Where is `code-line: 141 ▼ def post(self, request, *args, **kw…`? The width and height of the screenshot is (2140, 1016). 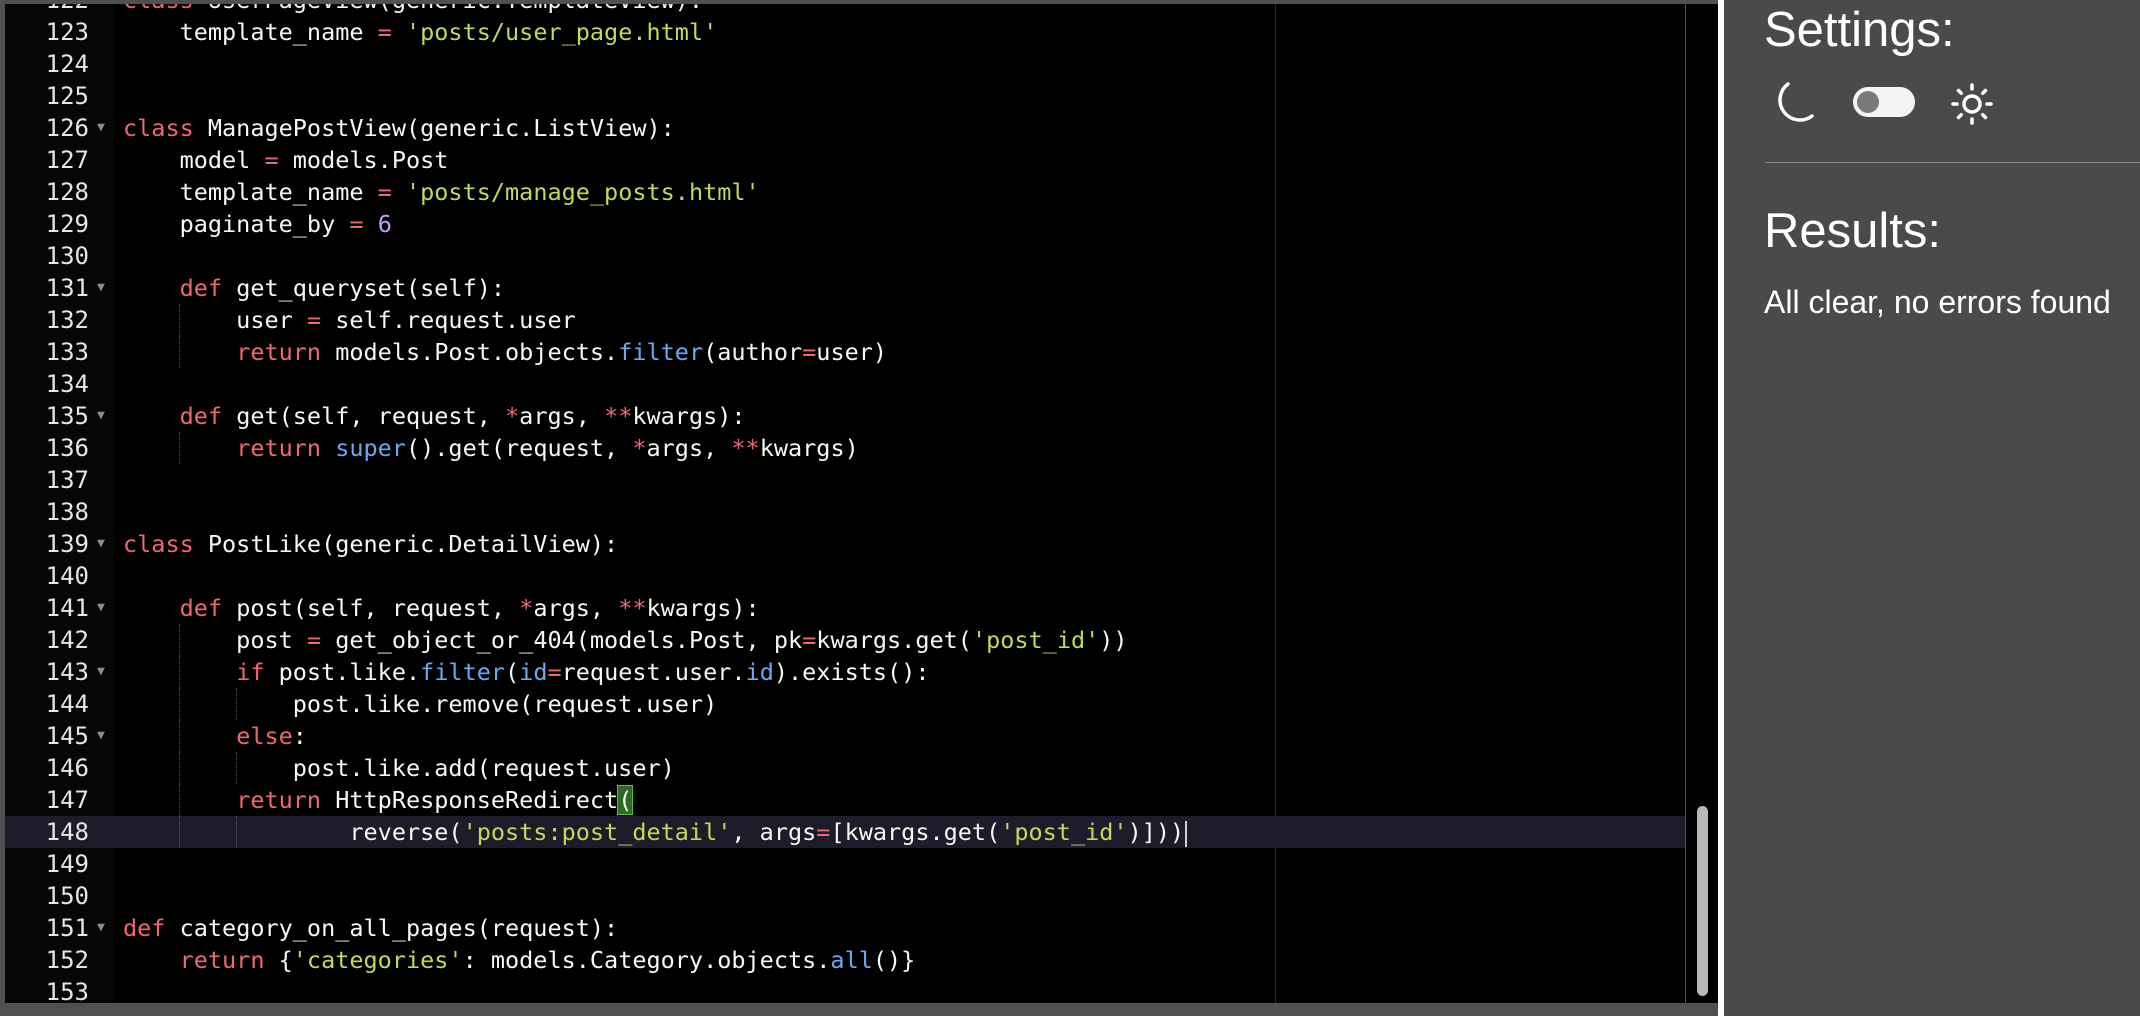 code-line: 141 ▼ def post(self, request, *args, **kw… is located at coordinates (845, 608).